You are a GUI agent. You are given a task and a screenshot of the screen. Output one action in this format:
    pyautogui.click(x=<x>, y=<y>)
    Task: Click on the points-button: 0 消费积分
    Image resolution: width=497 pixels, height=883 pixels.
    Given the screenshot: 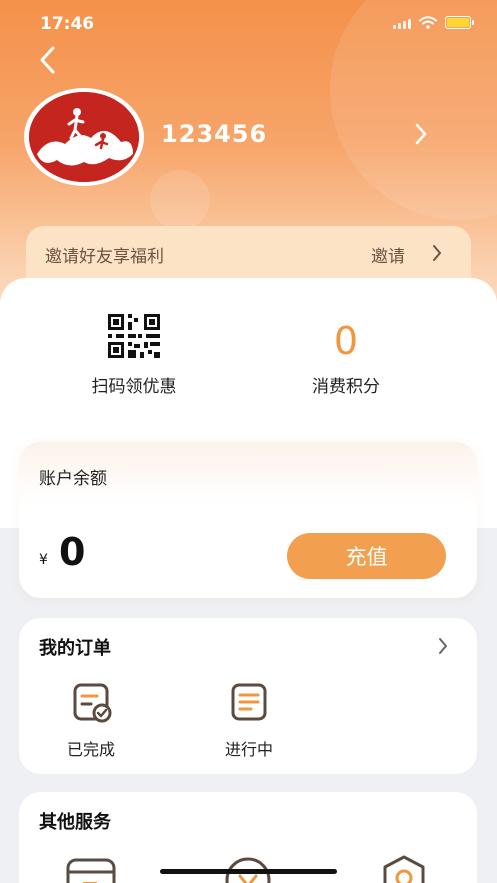 What is the action you would take?
    pyautogui.click(x=346, y=357)
    